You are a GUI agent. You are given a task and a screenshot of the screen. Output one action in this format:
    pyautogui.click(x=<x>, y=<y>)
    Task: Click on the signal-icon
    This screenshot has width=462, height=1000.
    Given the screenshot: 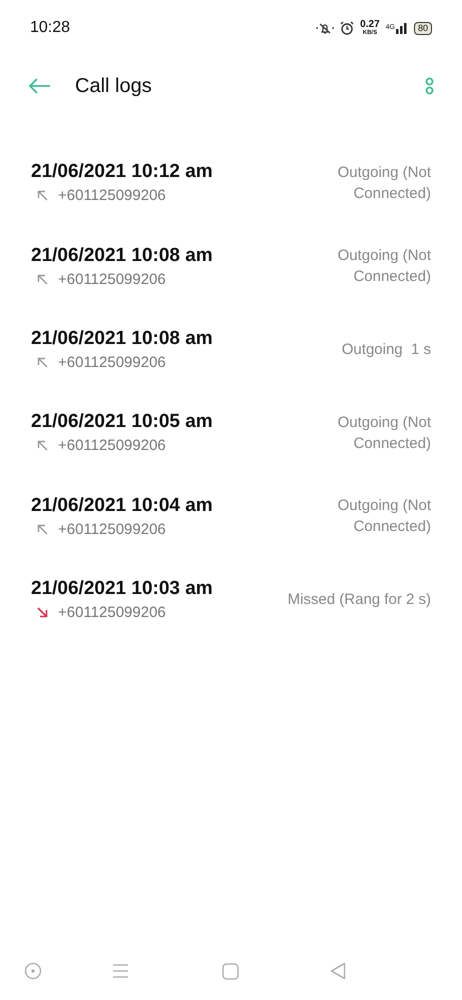 What is the action you would take?
    pyautogui.click(x=402, y=28)
    